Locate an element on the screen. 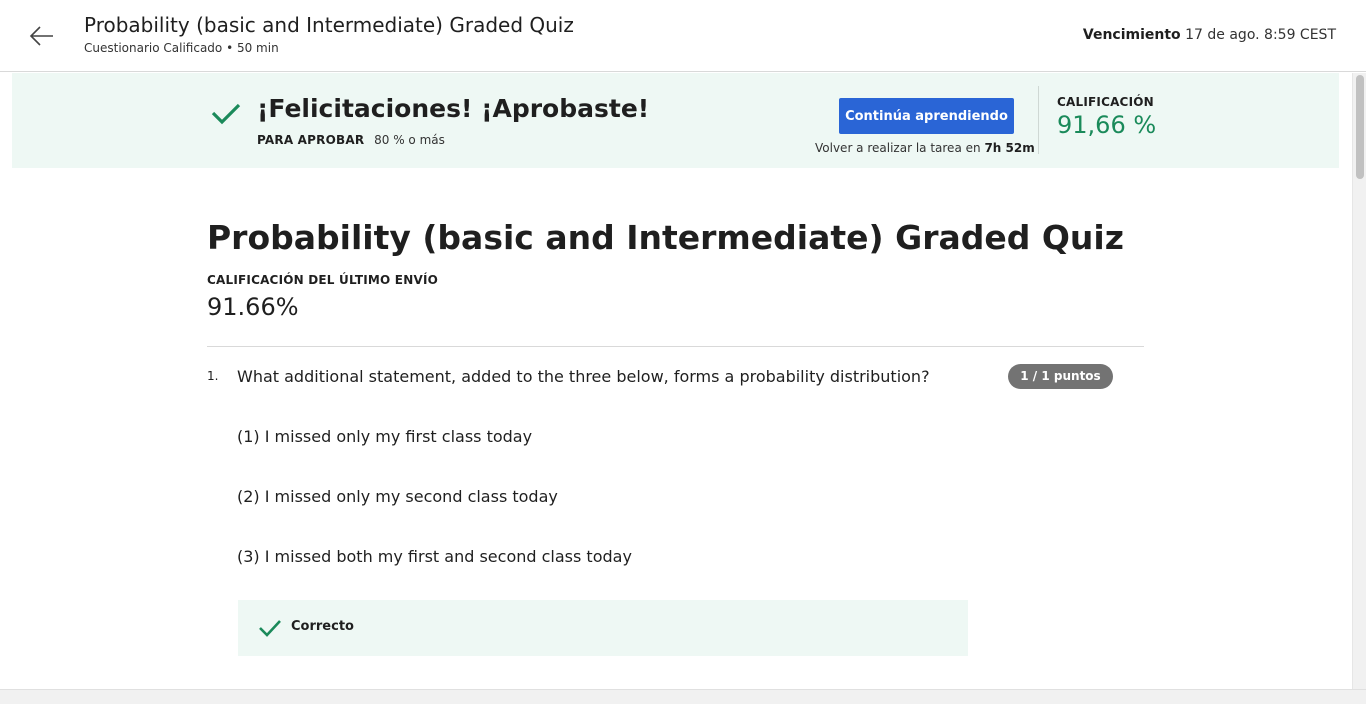  grade-label: CALIFICACIÓN is located at coordinates (1105, 102).